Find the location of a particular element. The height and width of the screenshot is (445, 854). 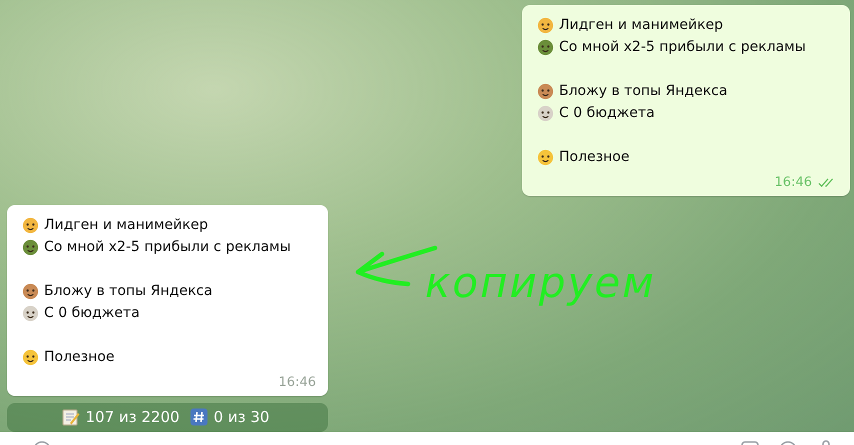

hashtag-count: 0 из 30 is located at coordinates (242, 417).